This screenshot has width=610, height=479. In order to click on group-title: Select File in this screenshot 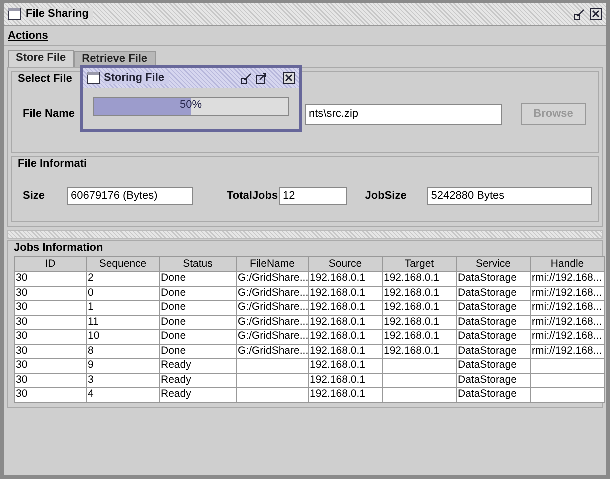, I will do `click(45, 79)`.